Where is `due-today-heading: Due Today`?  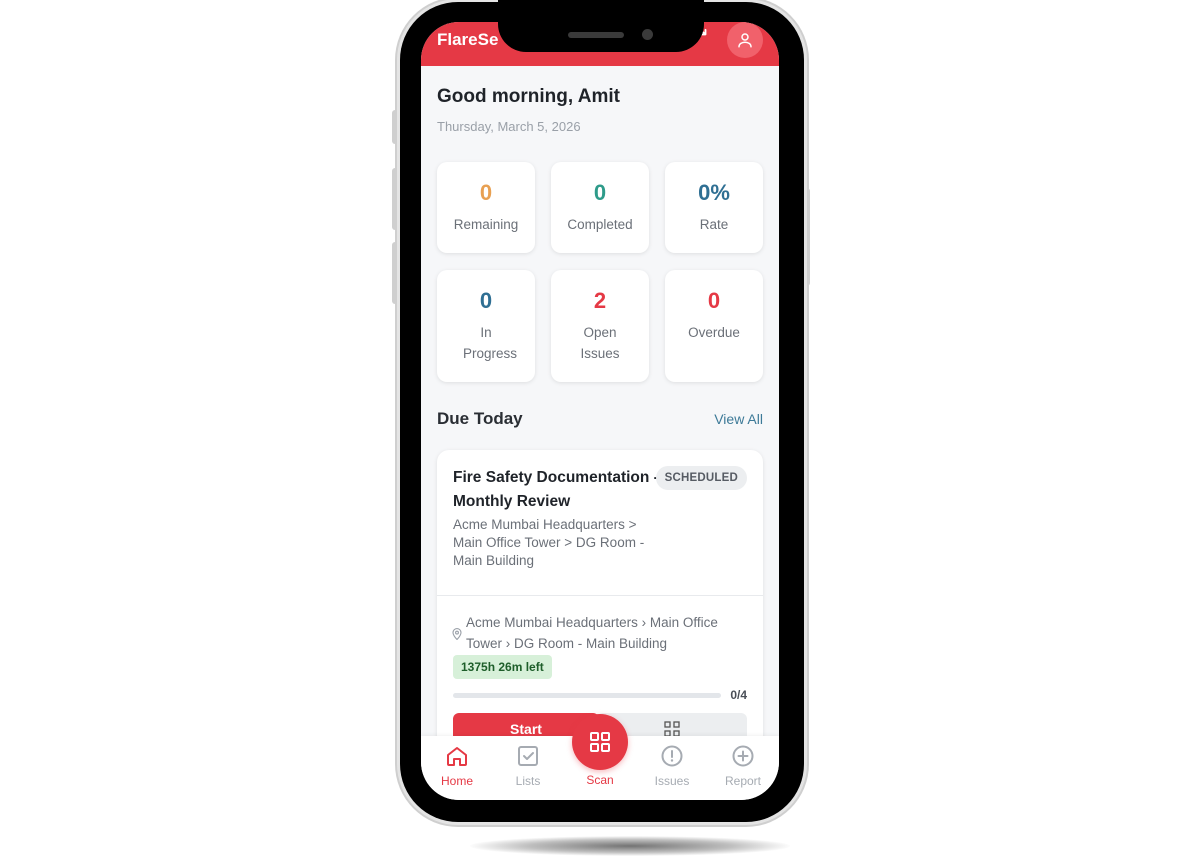 due-today-heading: Due Today is located at coordinates (480, 418).